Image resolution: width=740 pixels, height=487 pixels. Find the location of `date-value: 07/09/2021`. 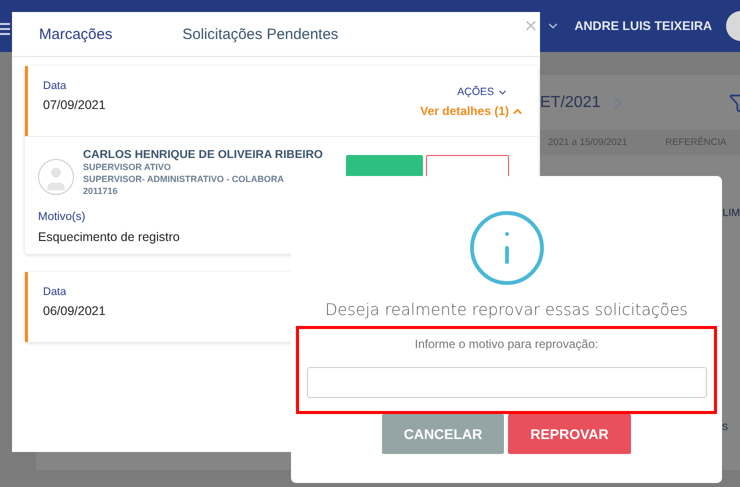

date-value: 07/09/2021 is located at coordinates (74, 105).